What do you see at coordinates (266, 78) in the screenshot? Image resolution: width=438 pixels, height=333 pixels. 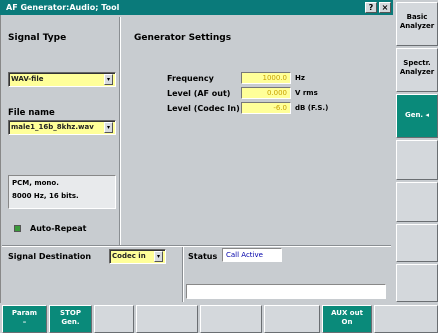 I see `frequency-field: 1000.0` at bounding box center [266, 78].